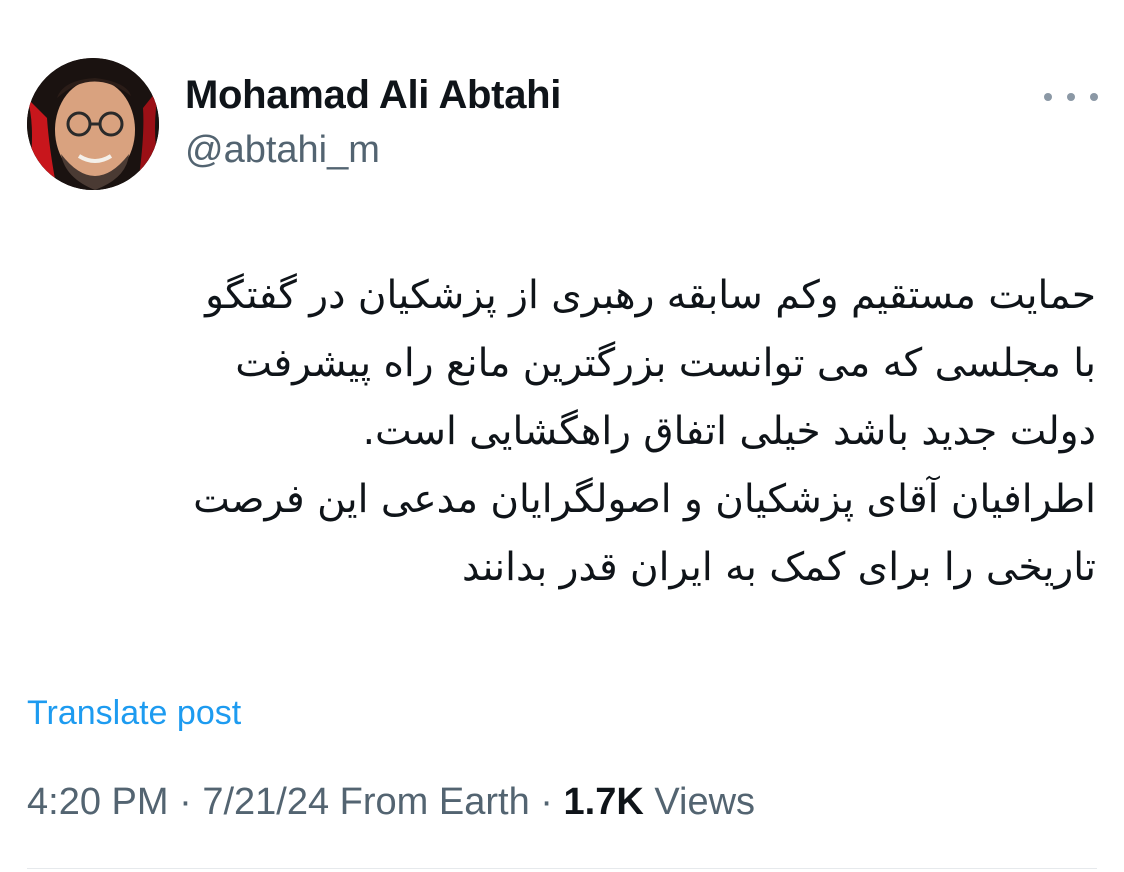  What do you see at coordinates (729, 431) in the screenshot?
I see `tweet-text-line: دولت جدید باشد خیلی اتفاق راهگشایی است.` at bounding box center [729, 431].